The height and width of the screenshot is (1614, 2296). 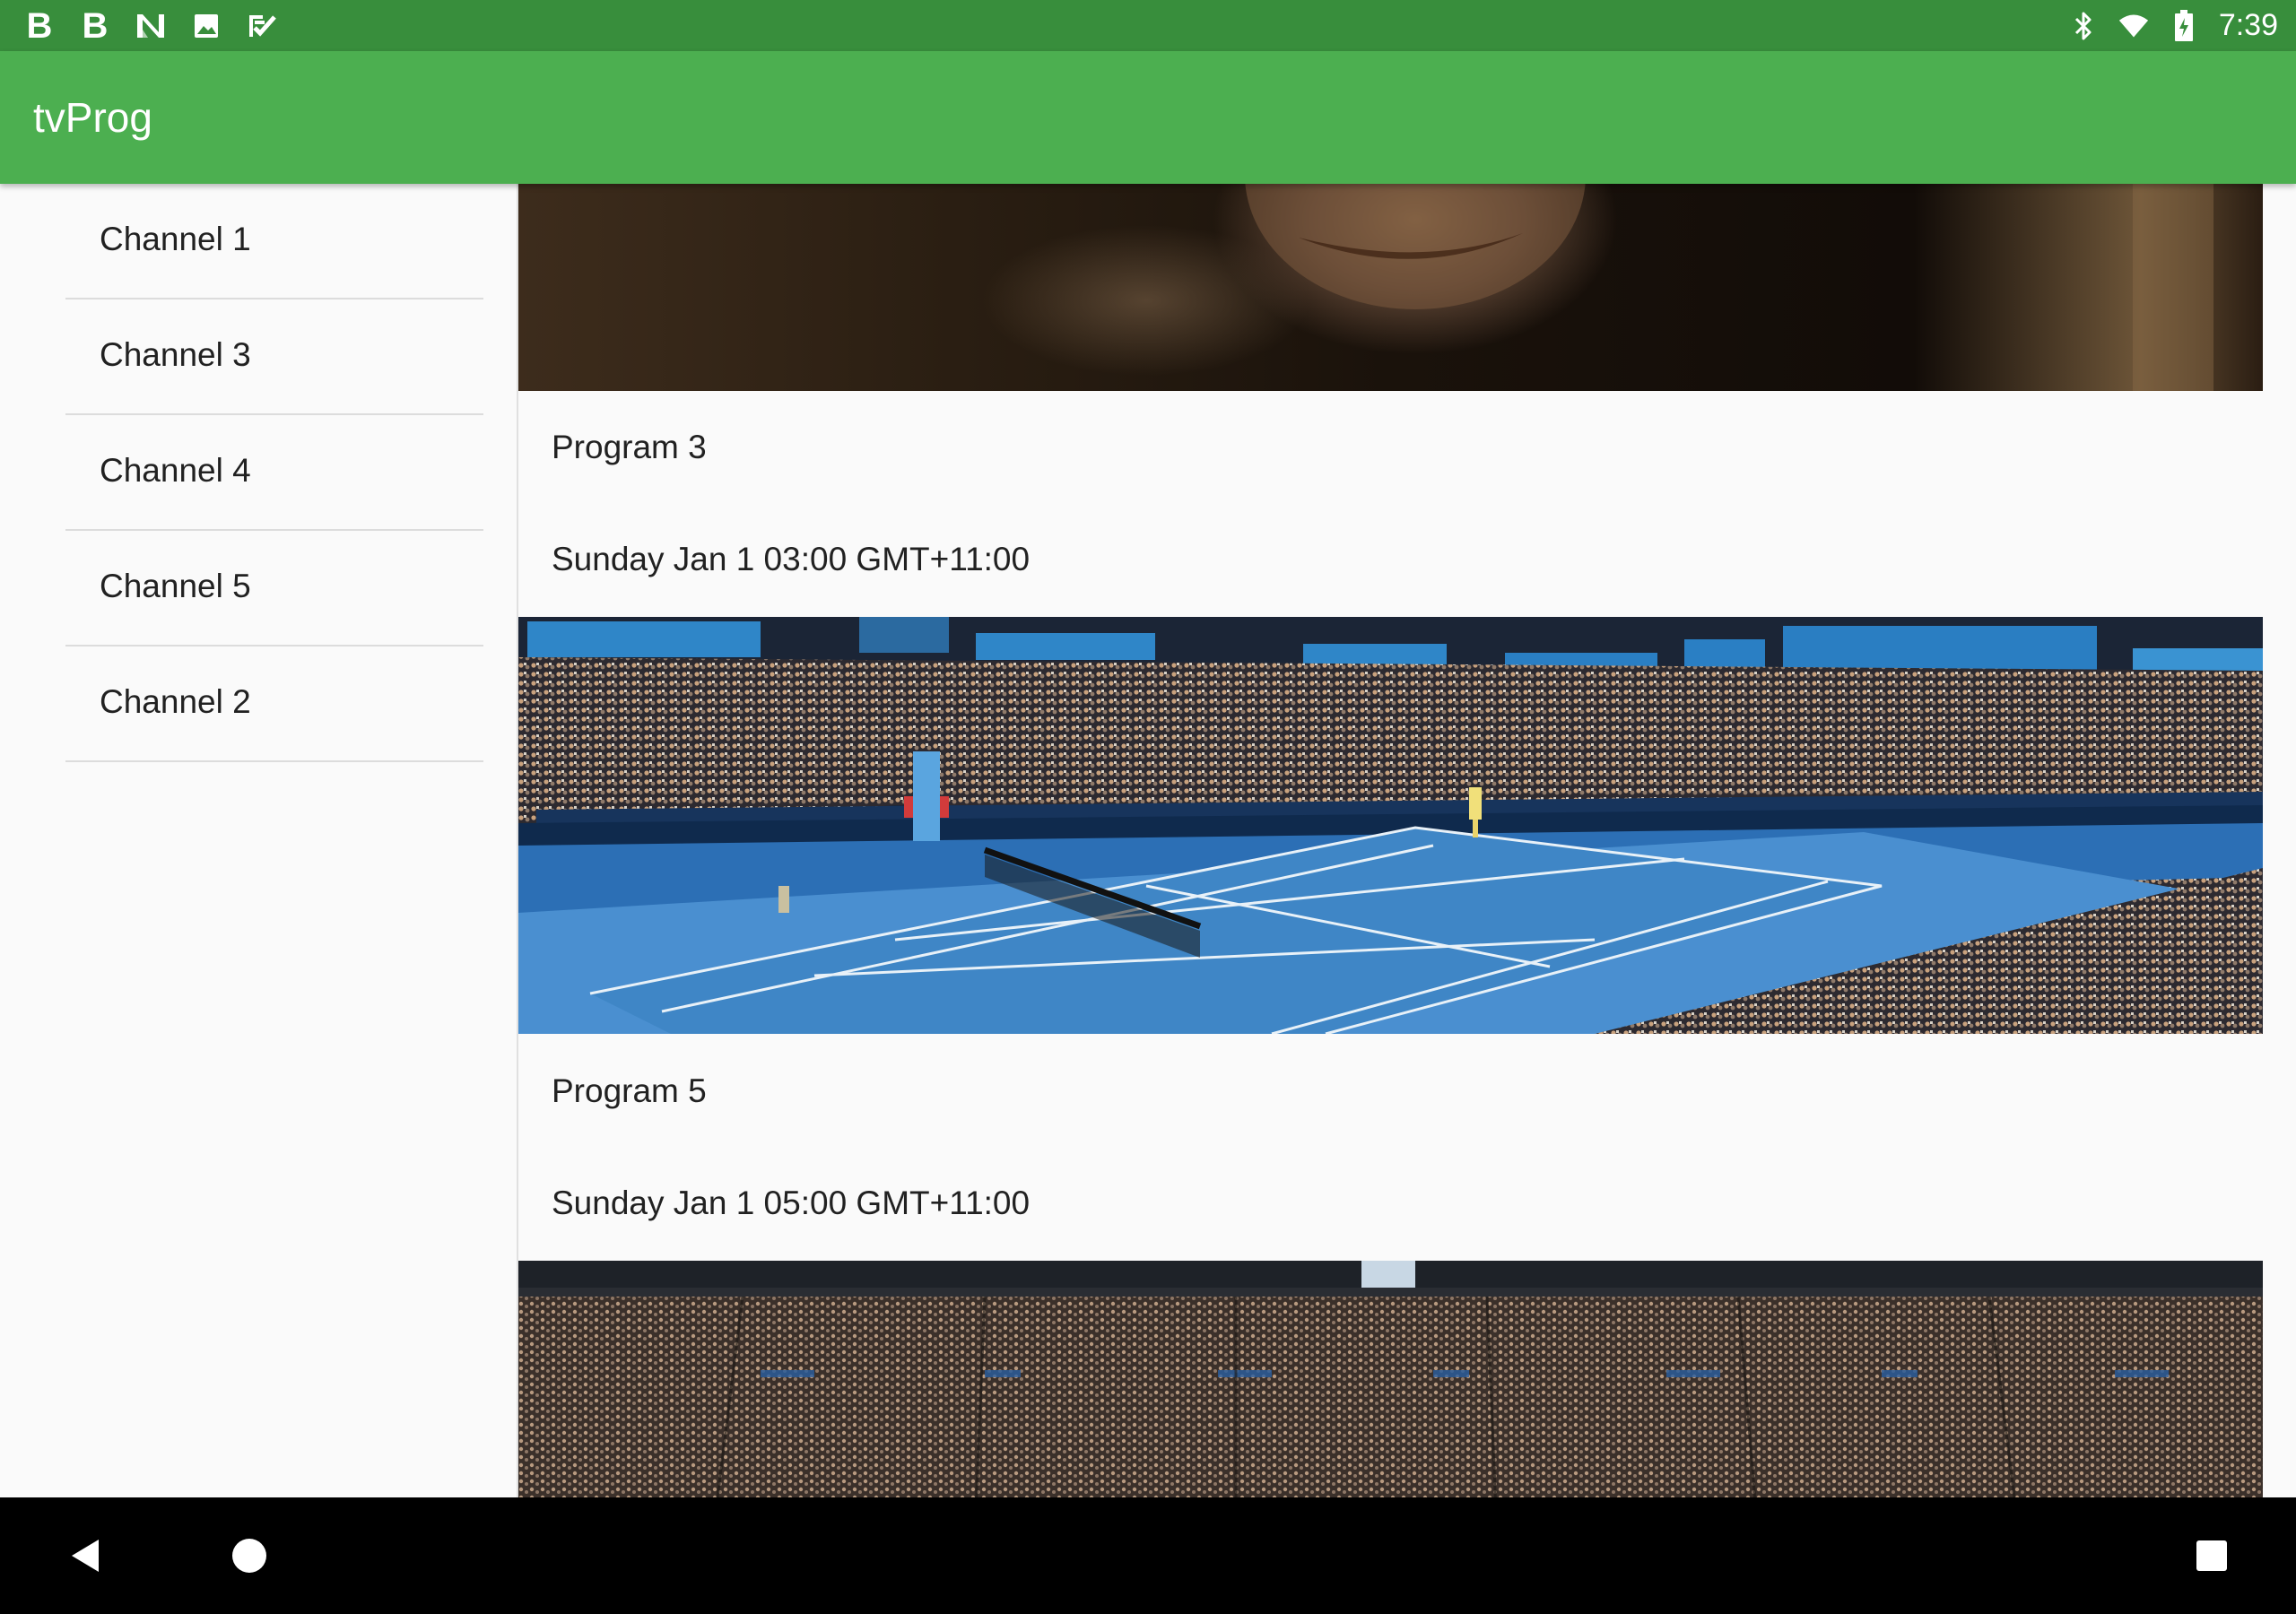 What do you see at coordinates (249, 1556) in the screenshot?
I see `home-icon` at bounding box center [249, 1556].